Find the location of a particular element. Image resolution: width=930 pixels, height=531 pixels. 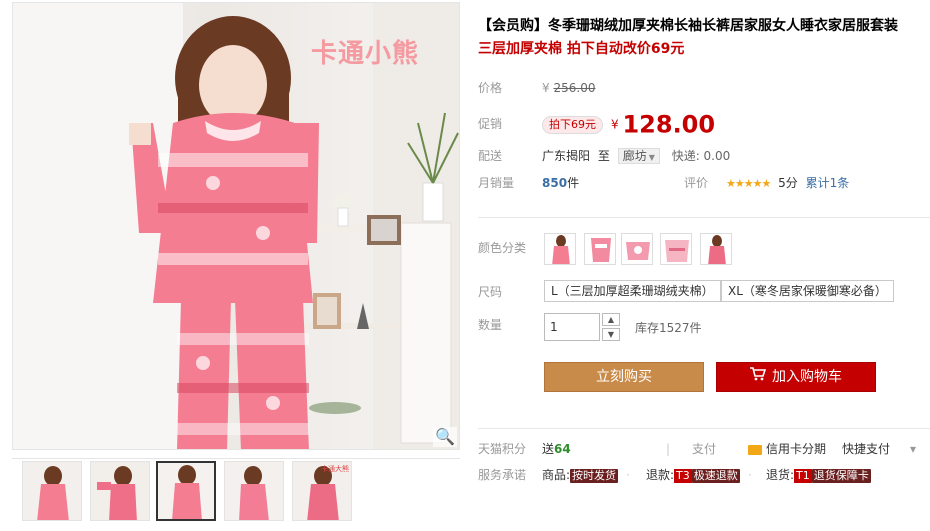

points-value-group: 送64 is located at coordinates (556, 449).